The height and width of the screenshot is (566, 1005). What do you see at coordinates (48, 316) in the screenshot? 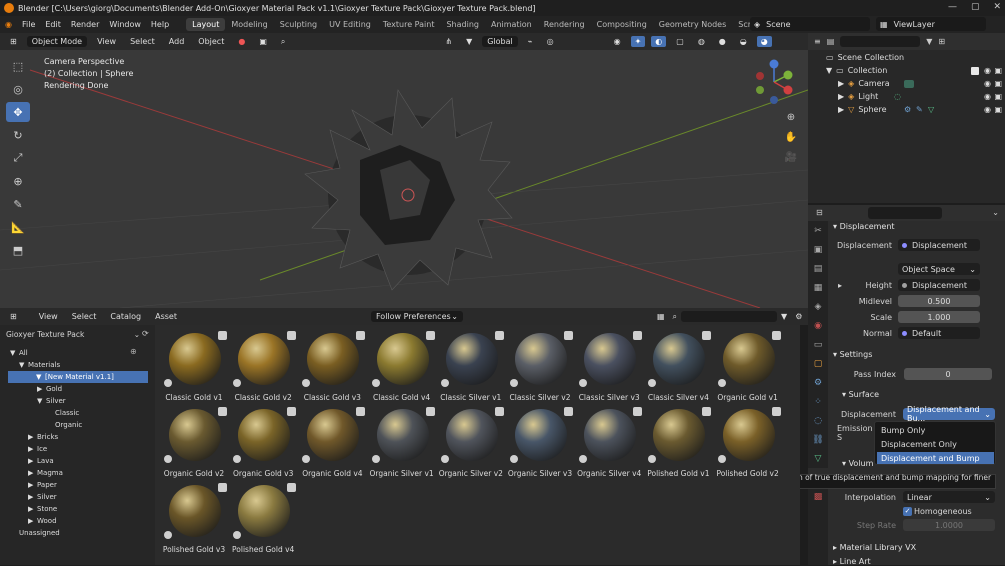
I see `asset-menu-view: View` at bounding box center [48, 316].